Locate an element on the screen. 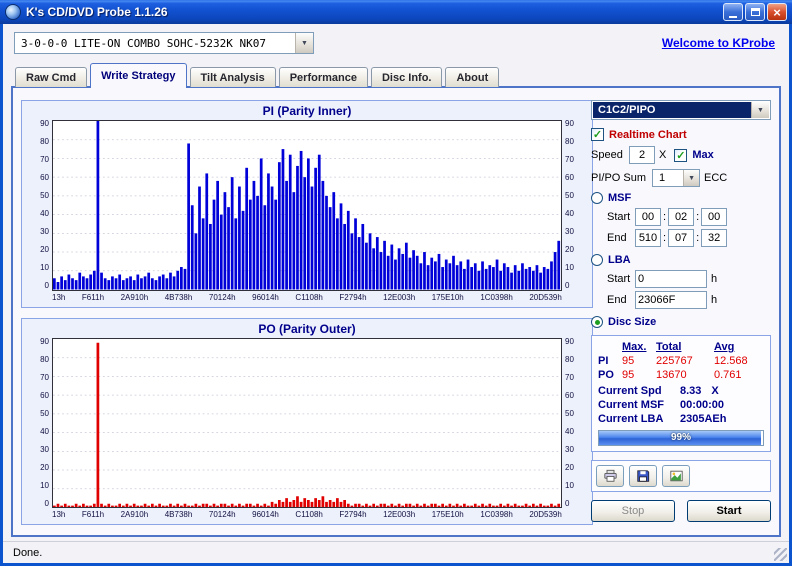 This screenshot has height=566, width=792. app-icon is located at coordinates (13, 12).